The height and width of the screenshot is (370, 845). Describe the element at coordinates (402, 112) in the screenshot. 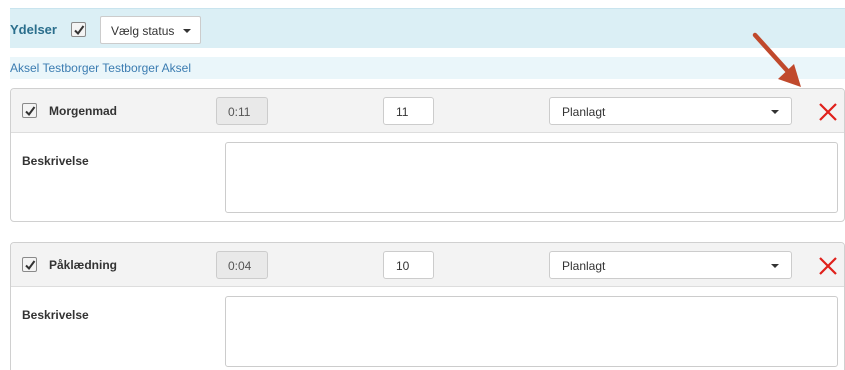

I see `quantity-value: 11` at that location.